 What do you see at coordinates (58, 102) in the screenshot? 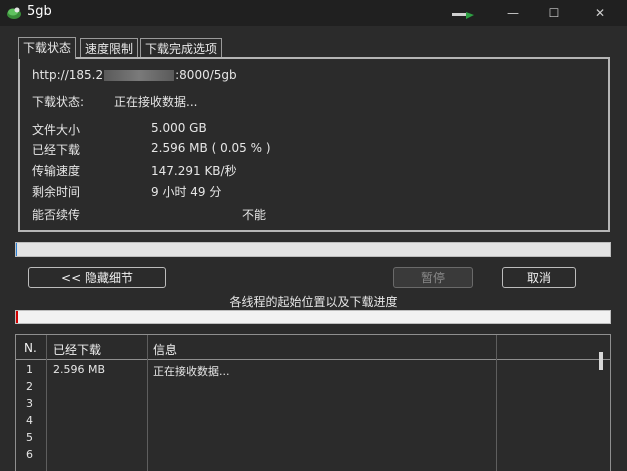
I see `status-label: 下载状态:` at bounding box center [58, 102].